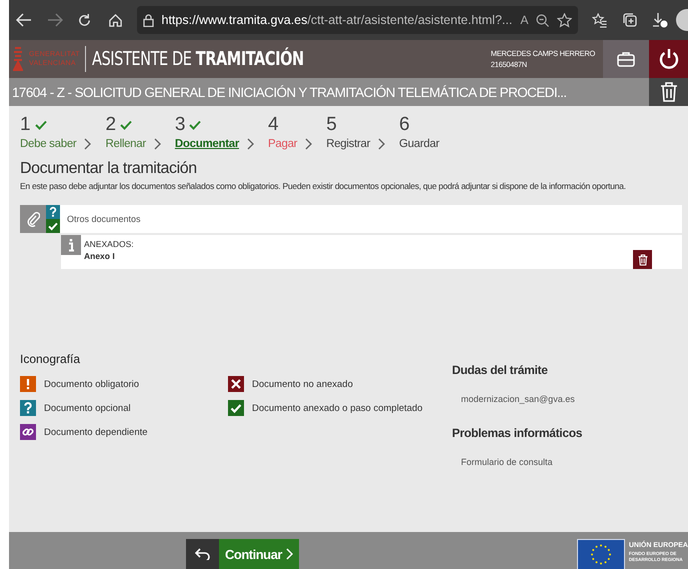  Describe the element at coordinates (323, 186) in the screenshot. I see `section-description: En este paso debe adjuntar los documentos señalados como obligatorios. Pueden existir documentos opcionales, que podrá adjuntar si dispone de la información oportuna.` at that location.